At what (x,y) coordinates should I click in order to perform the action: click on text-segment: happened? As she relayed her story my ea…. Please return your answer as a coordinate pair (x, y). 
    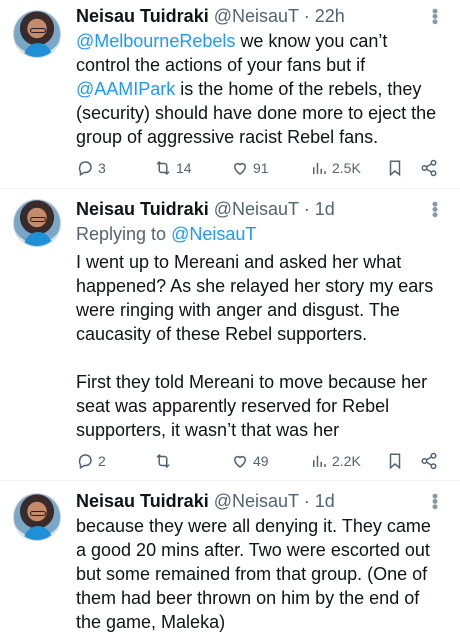
    Looking at the image, I should click on (255, 286).